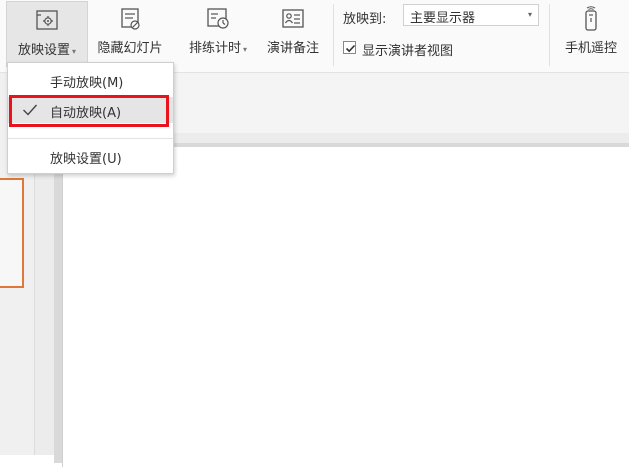 The height and width of the screenshot is (467, 629). I want to click on menu-separator, so click(90, 138).